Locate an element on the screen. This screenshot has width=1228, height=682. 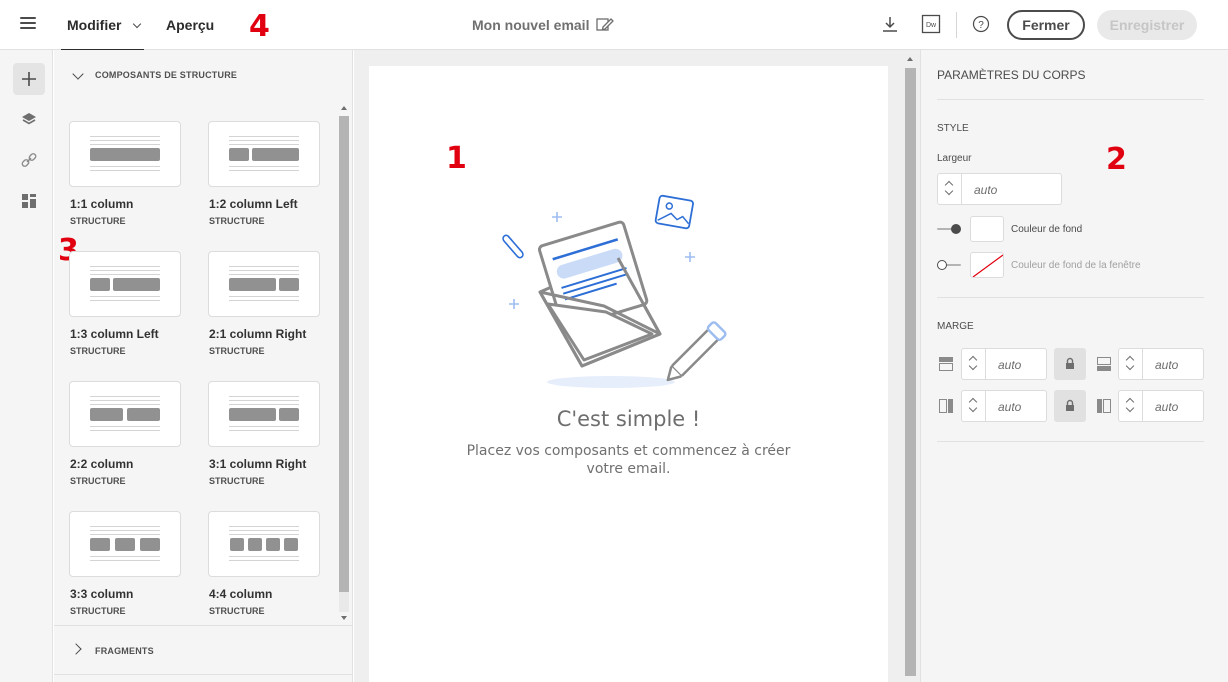
component-card: 2:2 column STRUCTURE is located at coordinates (125, 433).